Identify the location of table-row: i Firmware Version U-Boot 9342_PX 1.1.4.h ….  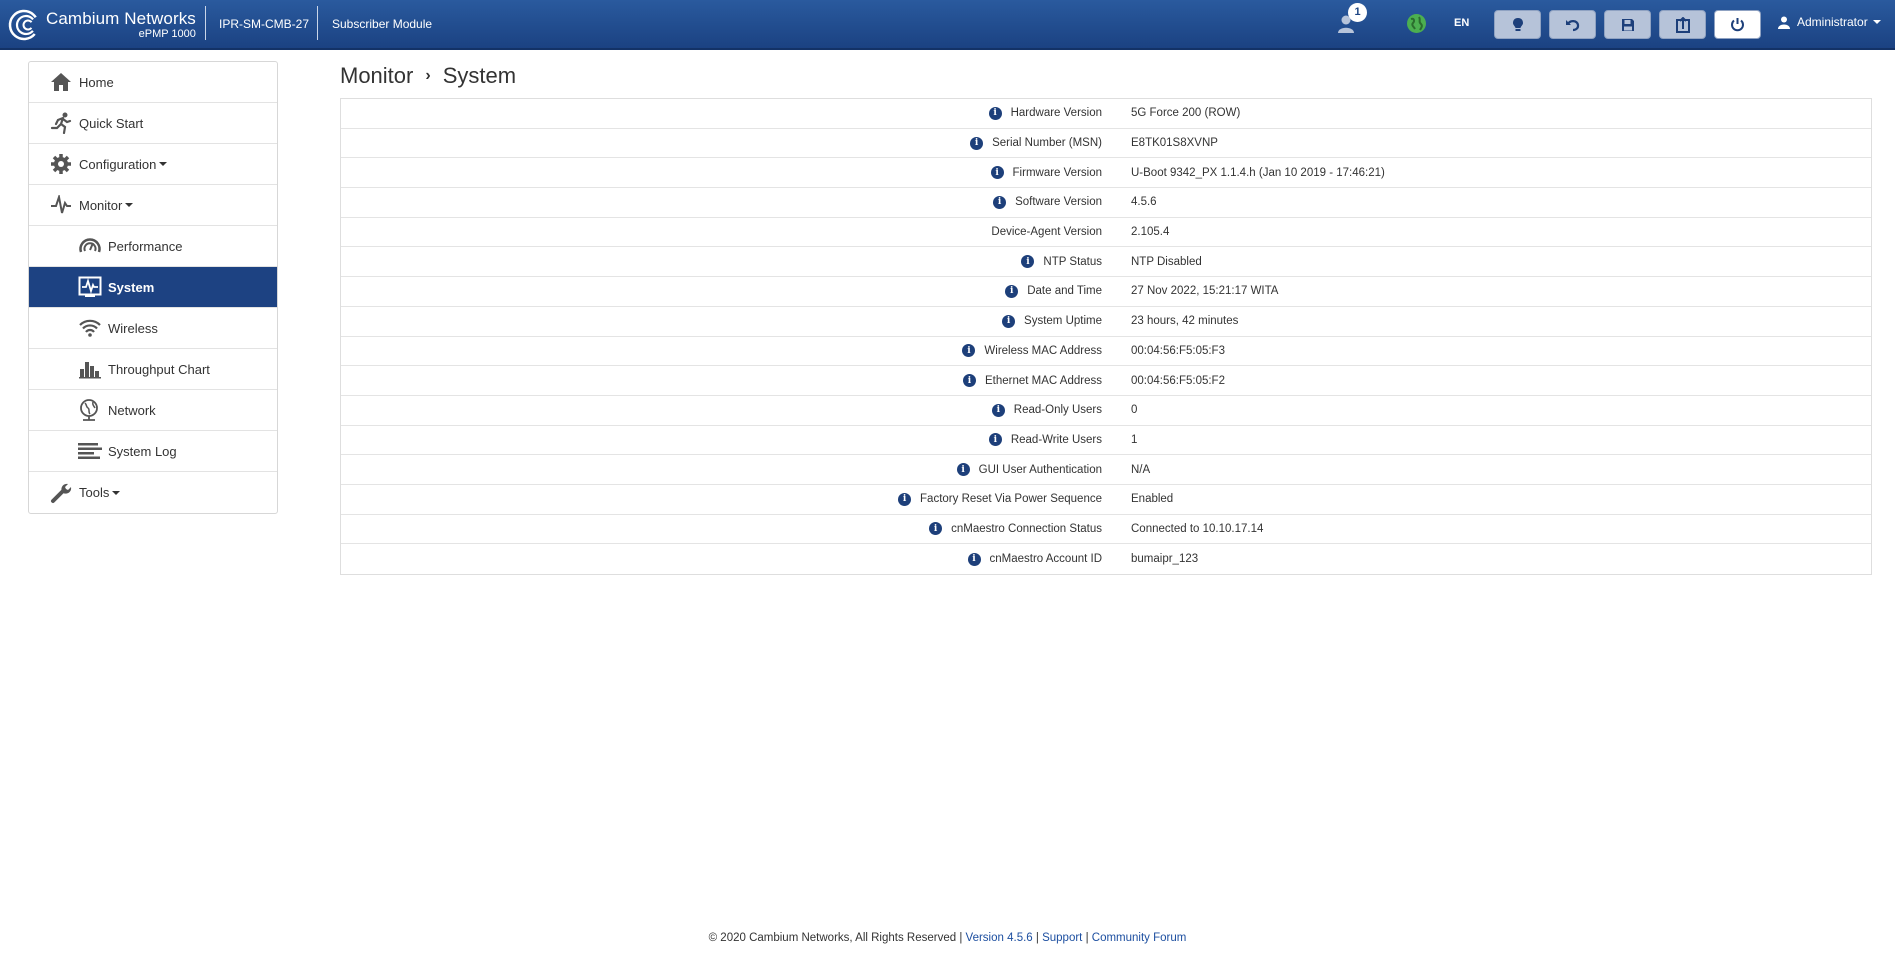
(1106, 173).